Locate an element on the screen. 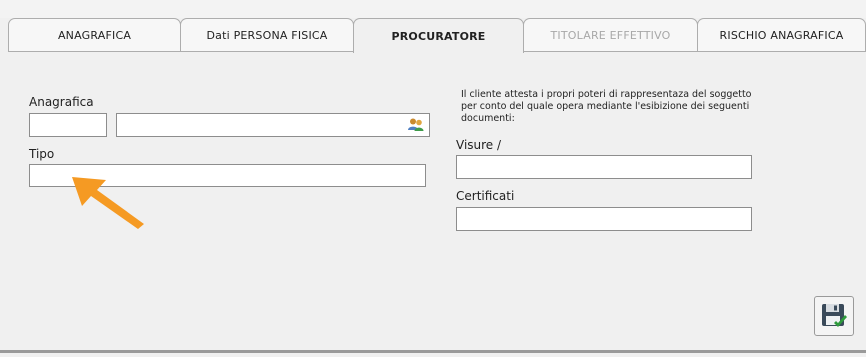  visure-input is located at coordinates (604, 167).